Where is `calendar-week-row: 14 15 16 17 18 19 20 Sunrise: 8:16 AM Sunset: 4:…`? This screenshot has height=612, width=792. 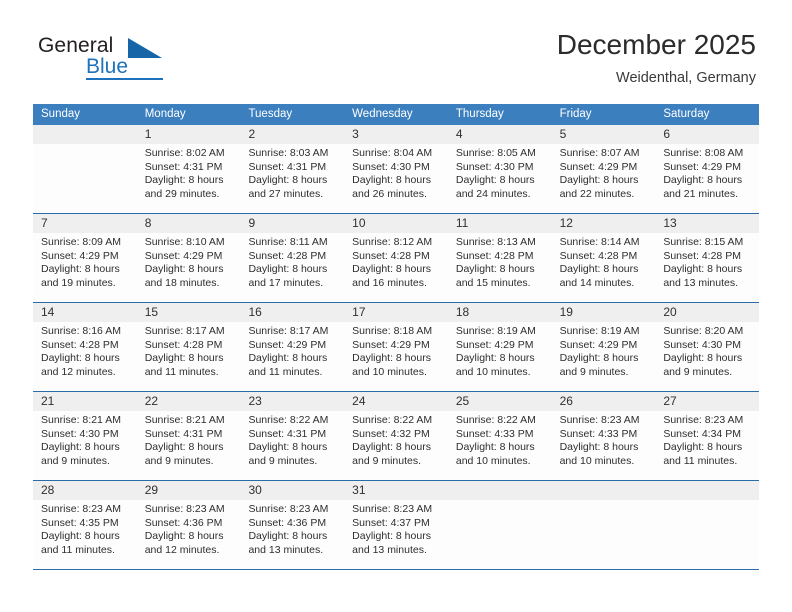 calendar-week-row: 14 15 16 17 18 19 20 Sunrise: 8:16 AM Sunset: 4:… is located at coordinates (396, 347).